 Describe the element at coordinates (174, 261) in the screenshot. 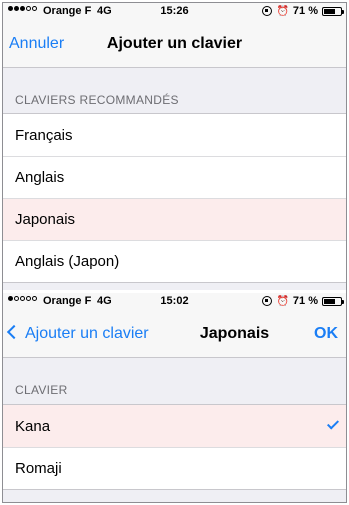

I see `list-item-anglais-japon: Anglais (Japon)` at that location.